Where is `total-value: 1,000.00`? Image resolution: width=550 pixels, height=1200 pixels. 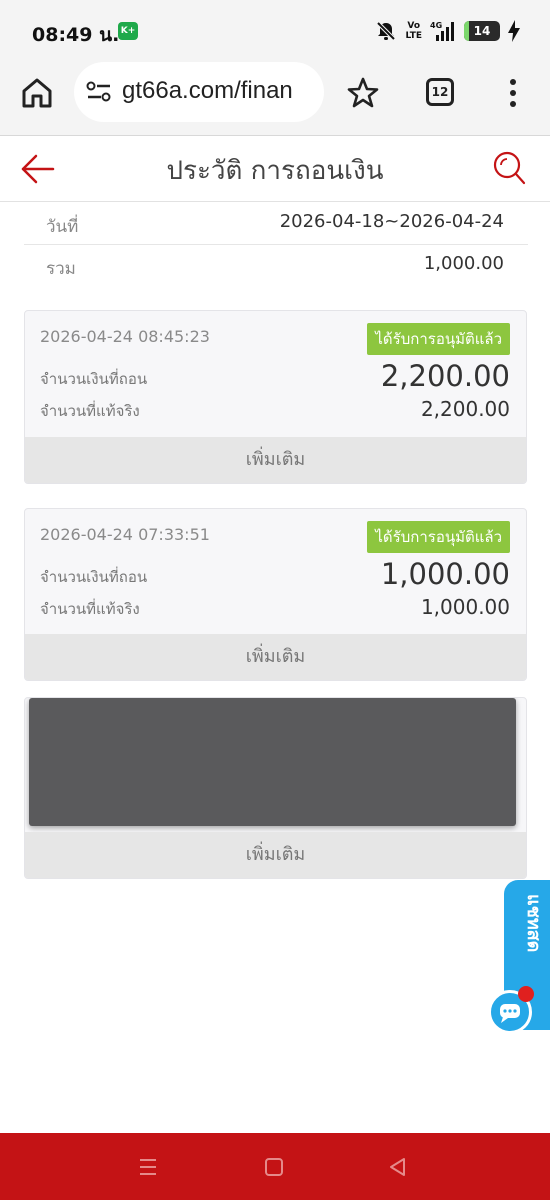
total-value: 1,000.00 is located at coordinates (463, 263).